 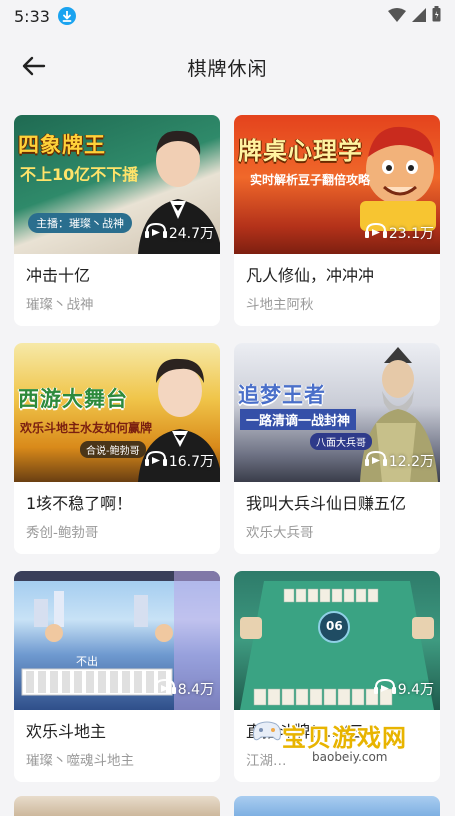 What do you see at coordinates (227, 16) in the screenshot?
I see `status-bar: 5:33` at bounding box center [227, 16].